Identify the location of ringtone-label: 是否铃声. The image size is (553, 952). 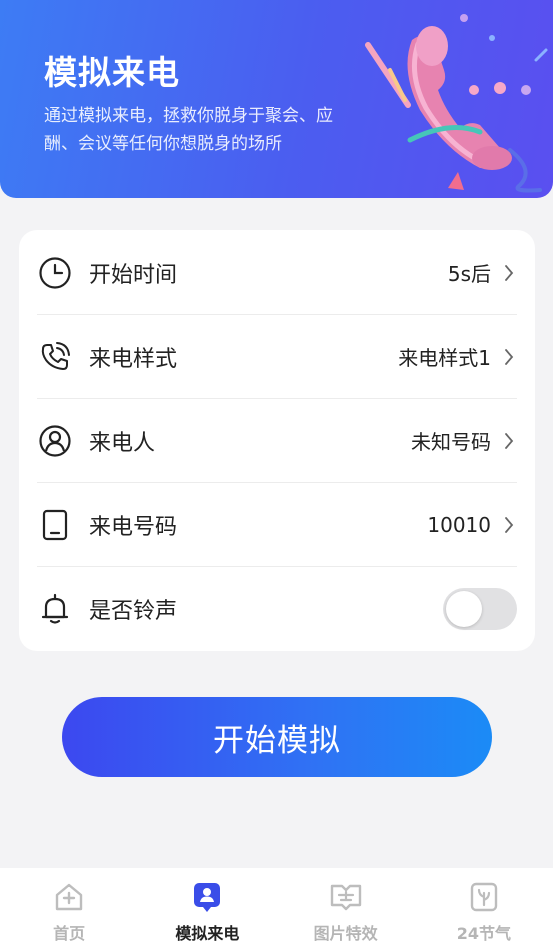
(133, 611).